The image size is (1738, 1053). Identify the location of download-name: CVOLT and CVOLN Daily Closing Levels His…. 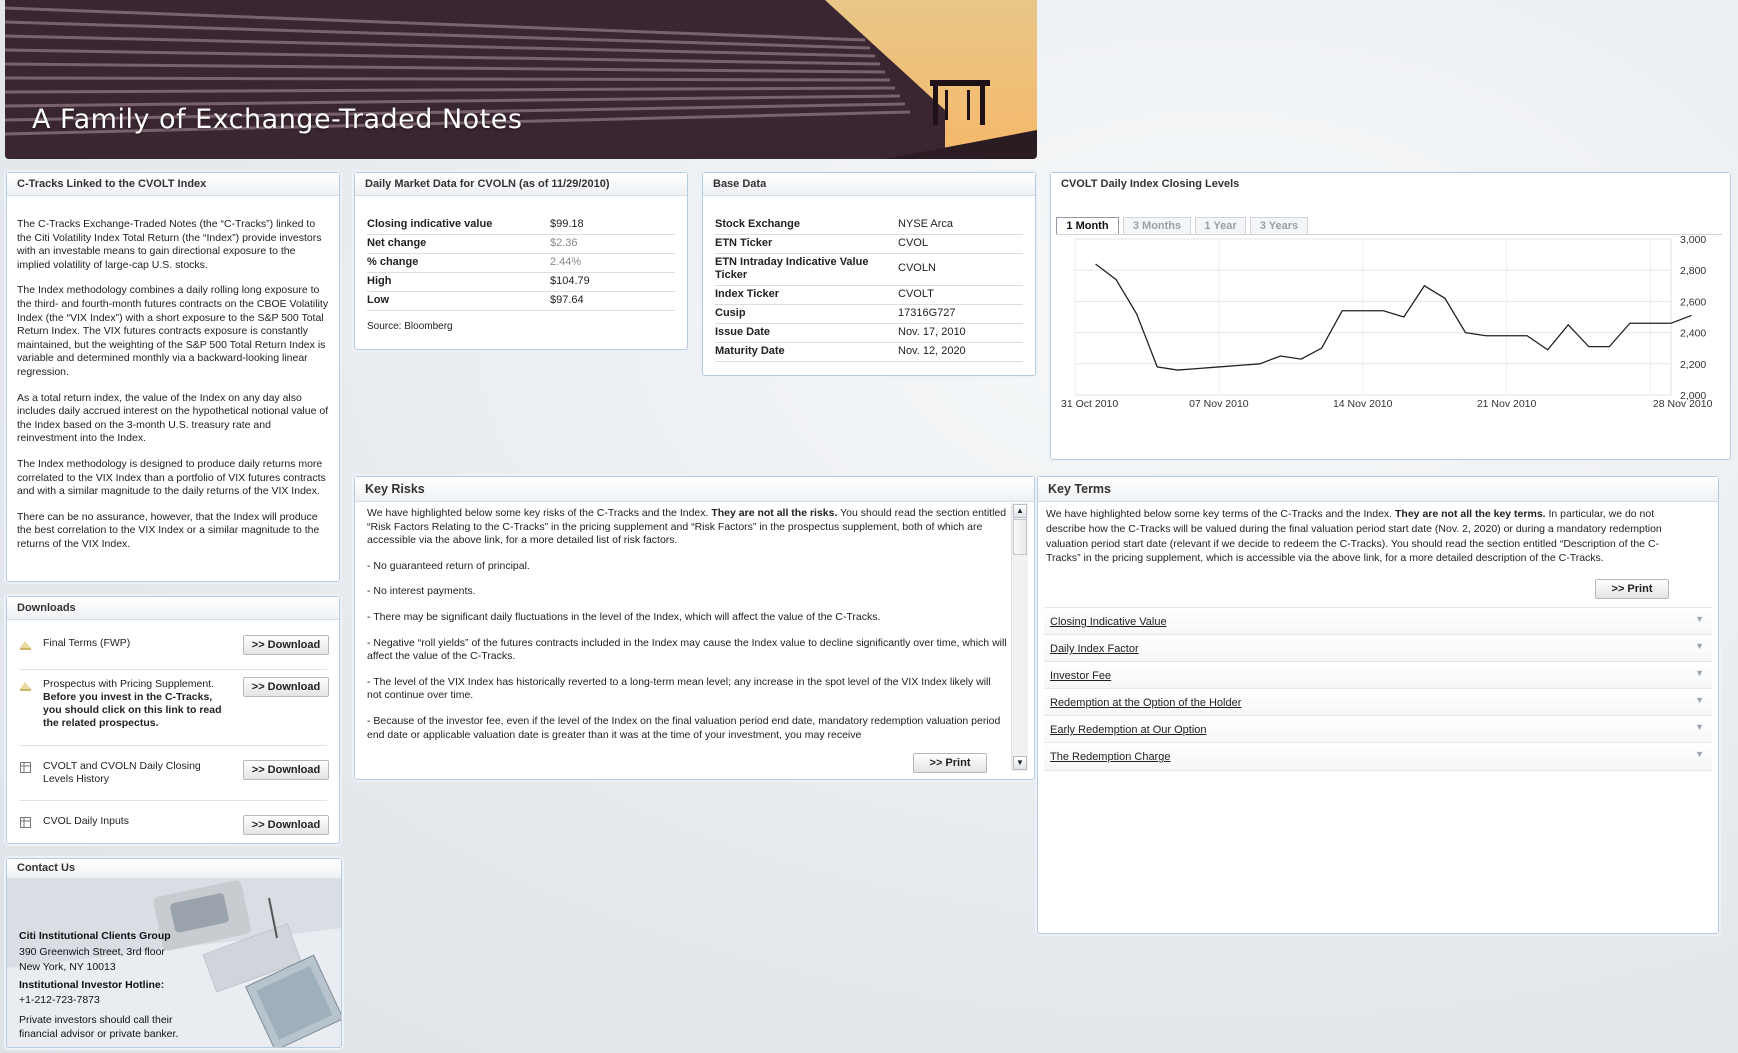
(133, 773).